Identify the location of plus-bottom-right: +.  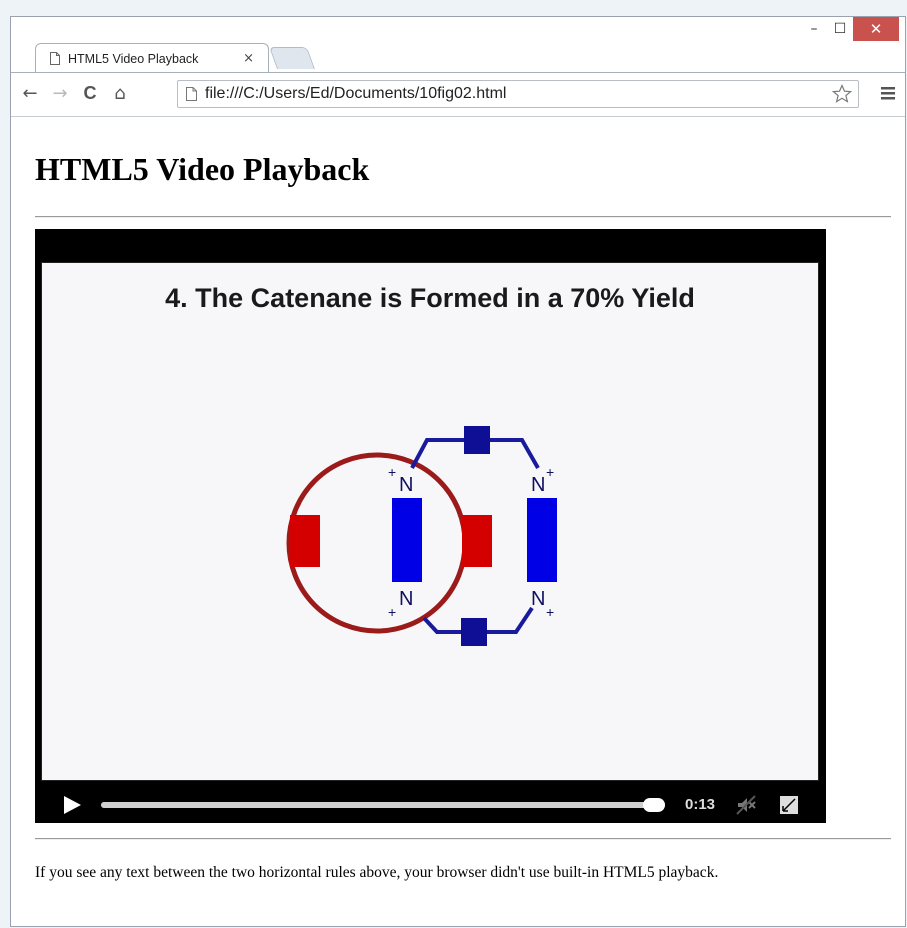
(550, 612).